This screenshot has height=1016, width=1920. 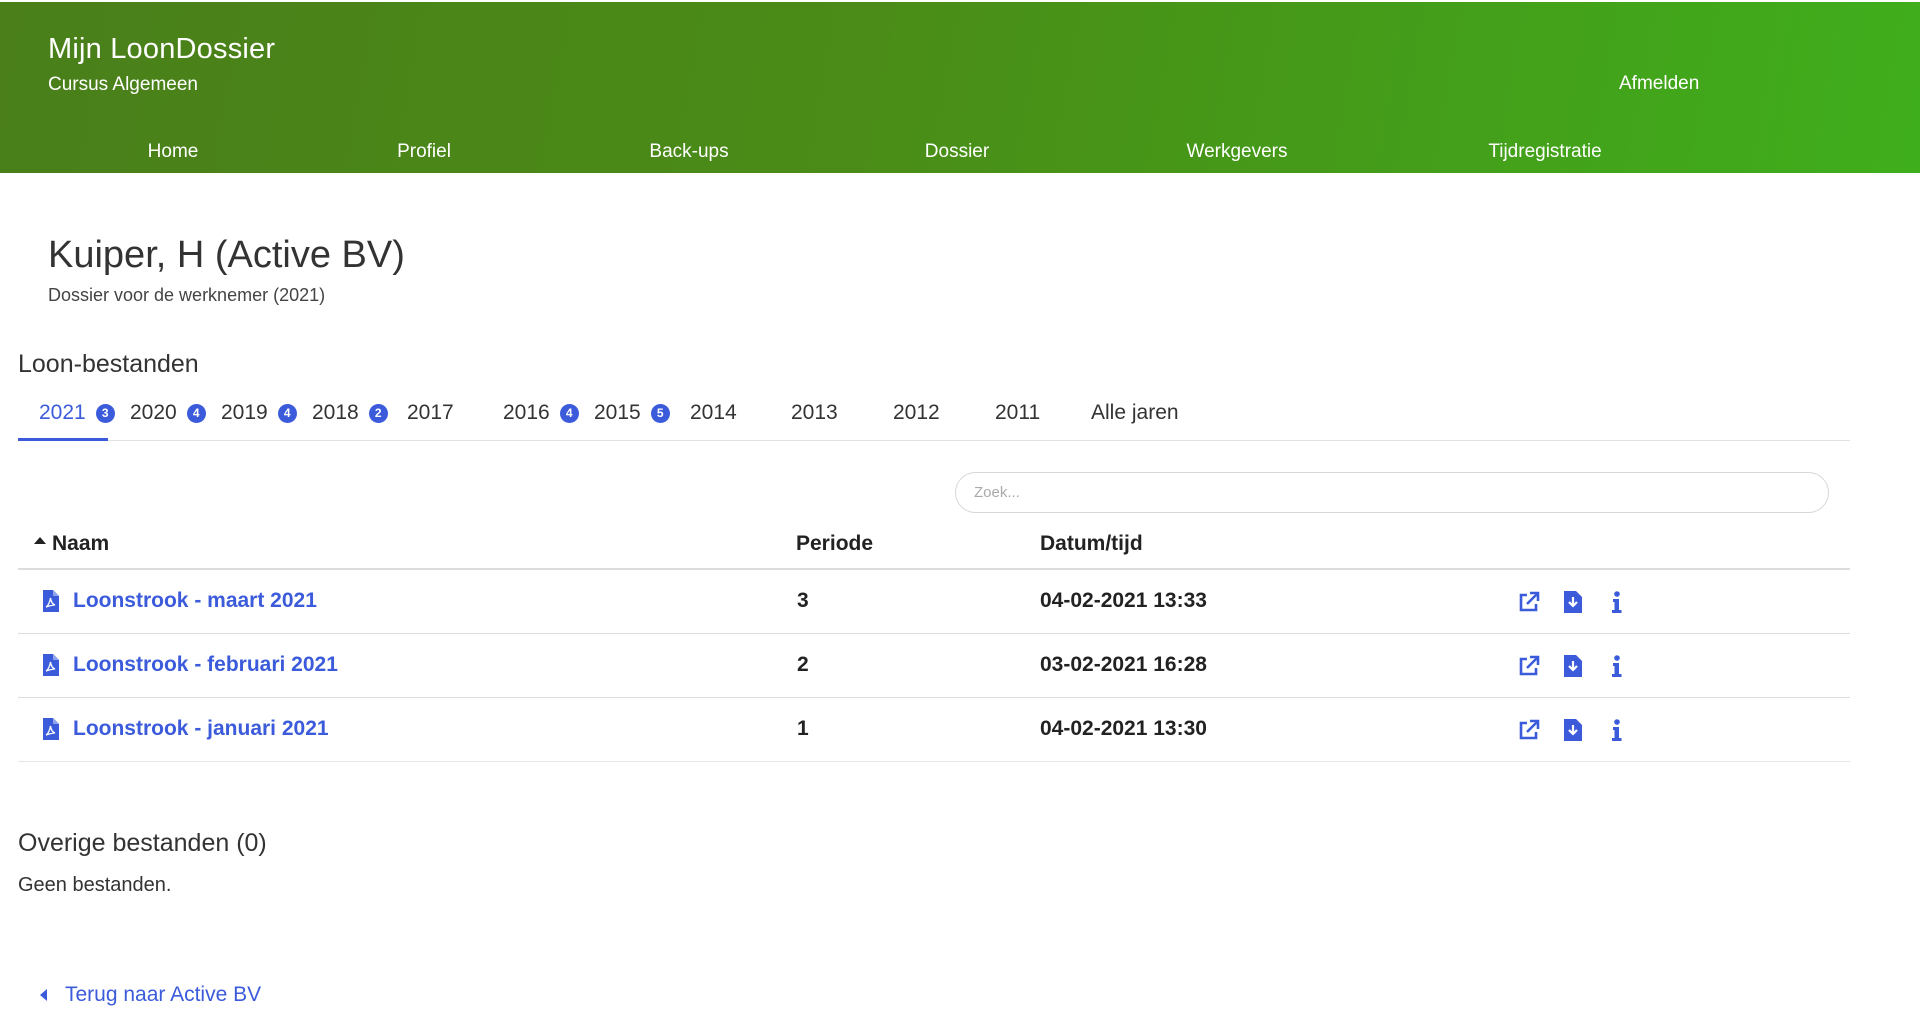 I want to click on nav-tijdregistratie: Tijdregistratie, so click(x=1544, y=152).